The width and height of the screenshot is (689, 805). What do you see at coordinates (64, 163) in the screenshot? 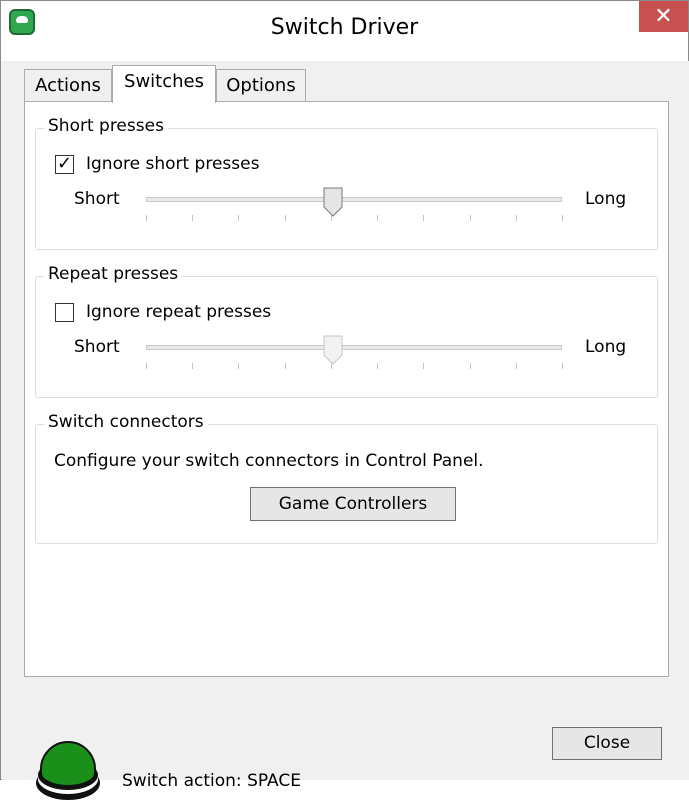
I see `ignore-short-presses-checkbox` at bounding box center [64, 163].